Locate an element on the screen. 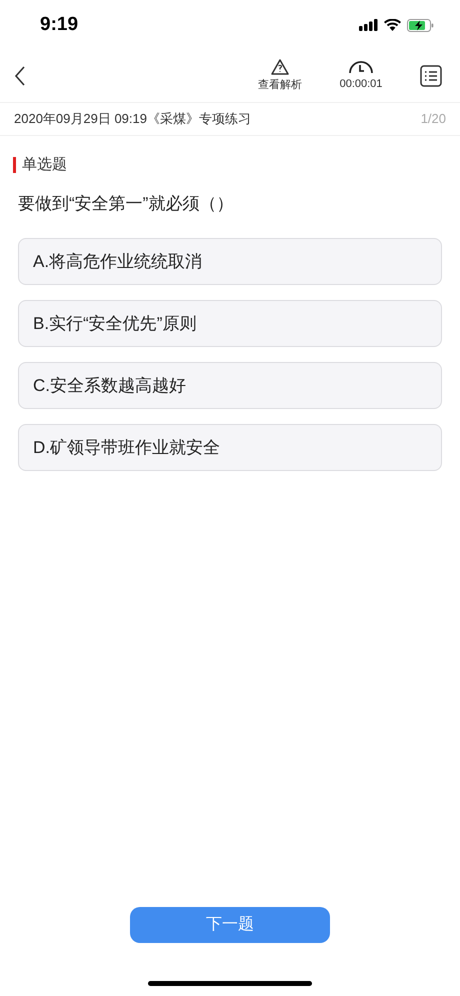 Image resolution: width=460 pixels, height=996 pixels. signal-icon is located at coordinates (368, 25).